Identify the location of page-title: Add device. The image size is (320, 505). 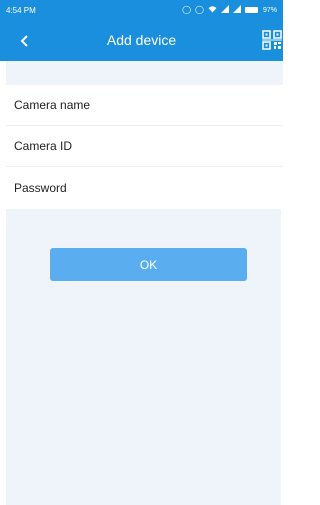
(141, 40).